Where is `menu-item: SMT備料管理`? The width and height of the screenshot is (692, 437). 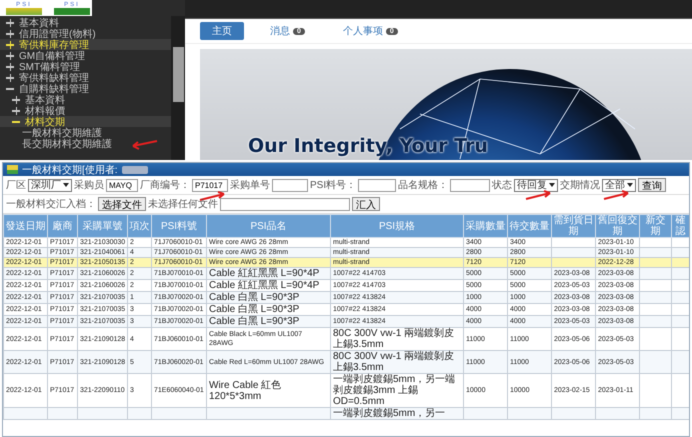
menu-item: SMT備料管理 is located at coordinates (85, 66).